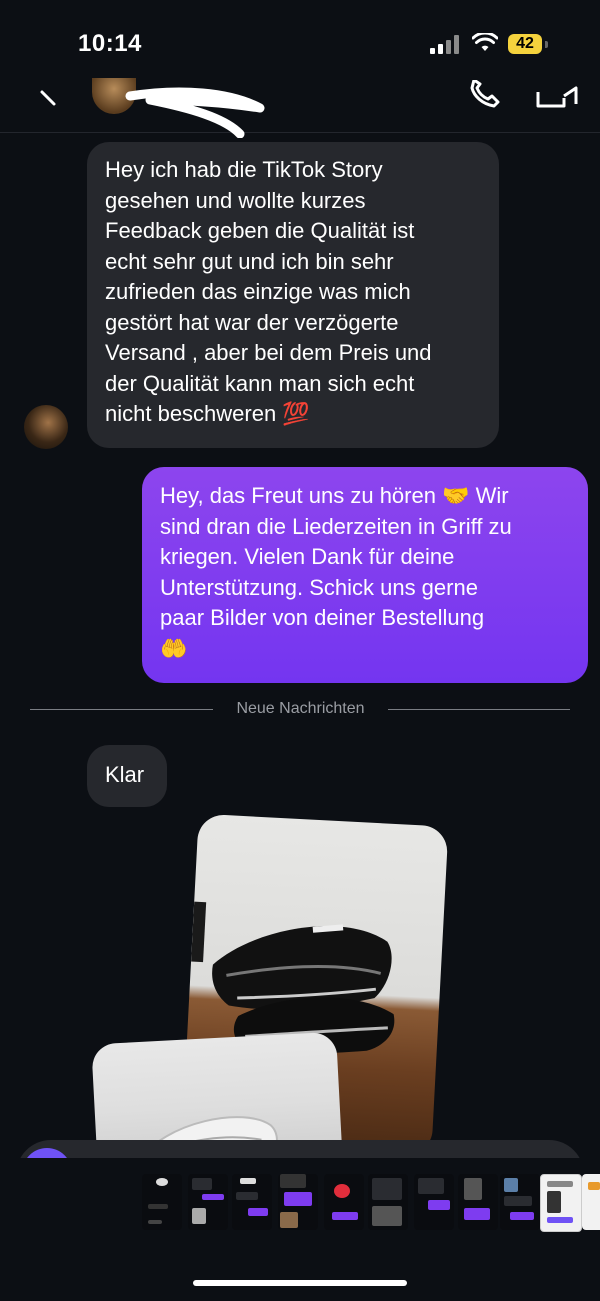 This screenshot has width=600, height=1301. What do you see at coordinates (268, 352) in the screenshot?
I see `message-line: Versand , aber bei dem Preis und` at bounding box center [268, 352].